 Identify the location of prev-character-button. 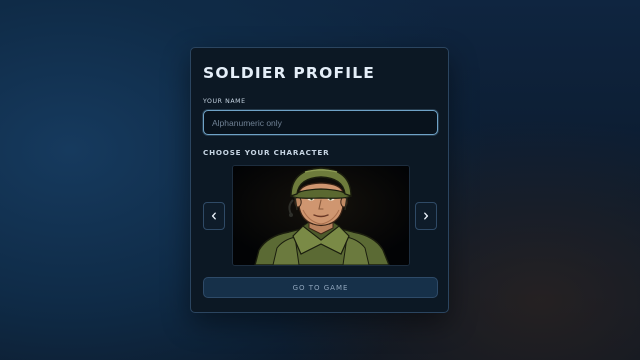
(214, 216).